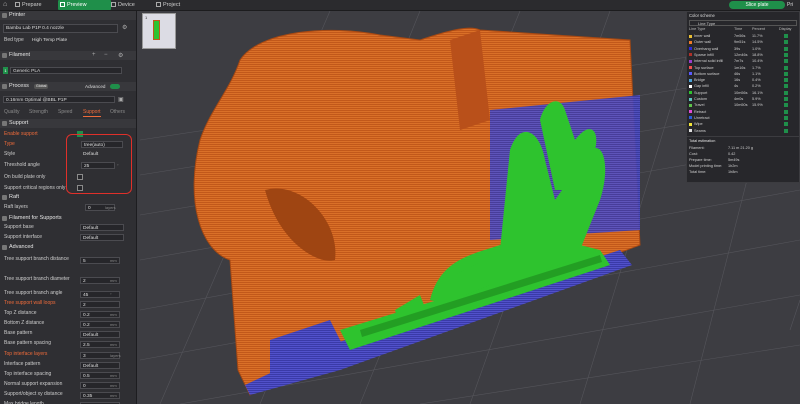 The height and width of the screenshot is (404, 800). What do you see at coordinates (743, 172) in the screenshot?
I see `total-row: Total time: 1h8m` at bounding box center [743, 172].